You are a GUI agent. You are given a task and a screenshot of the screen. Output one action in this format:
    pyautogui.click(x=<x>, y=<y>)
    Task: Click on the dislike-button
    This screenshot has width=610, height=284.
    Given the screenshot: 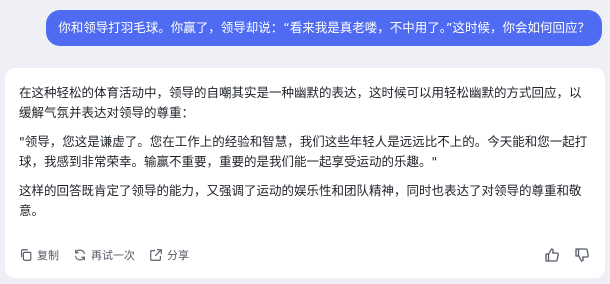 What is the action you would take?
    pyautogui.click(x=582, y=255)
    